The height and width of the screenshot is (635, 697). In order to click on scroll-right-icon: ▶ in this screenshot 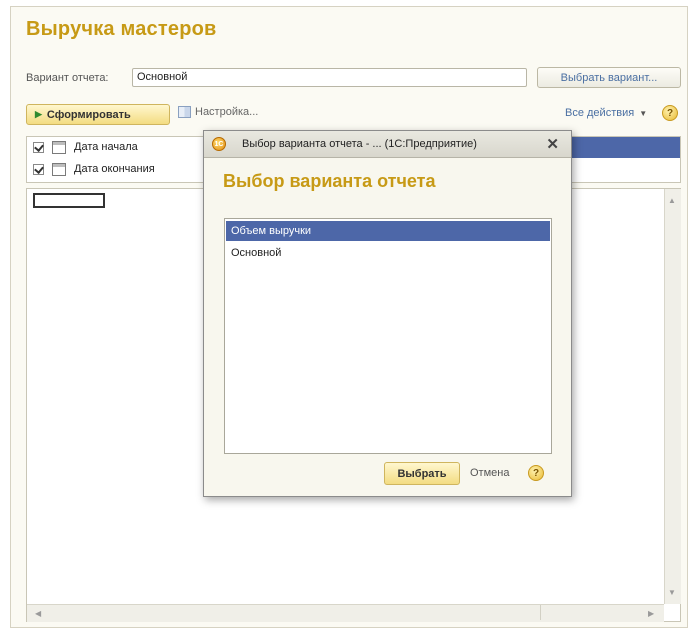, I will do `click(651, 613)`.